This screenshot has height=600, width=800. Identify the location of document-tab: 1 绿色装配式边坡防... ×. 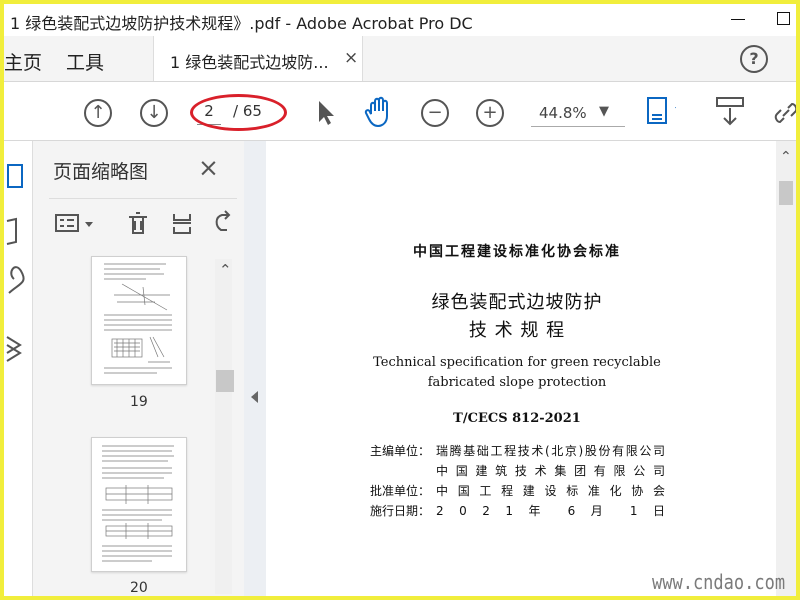
(258, 58).